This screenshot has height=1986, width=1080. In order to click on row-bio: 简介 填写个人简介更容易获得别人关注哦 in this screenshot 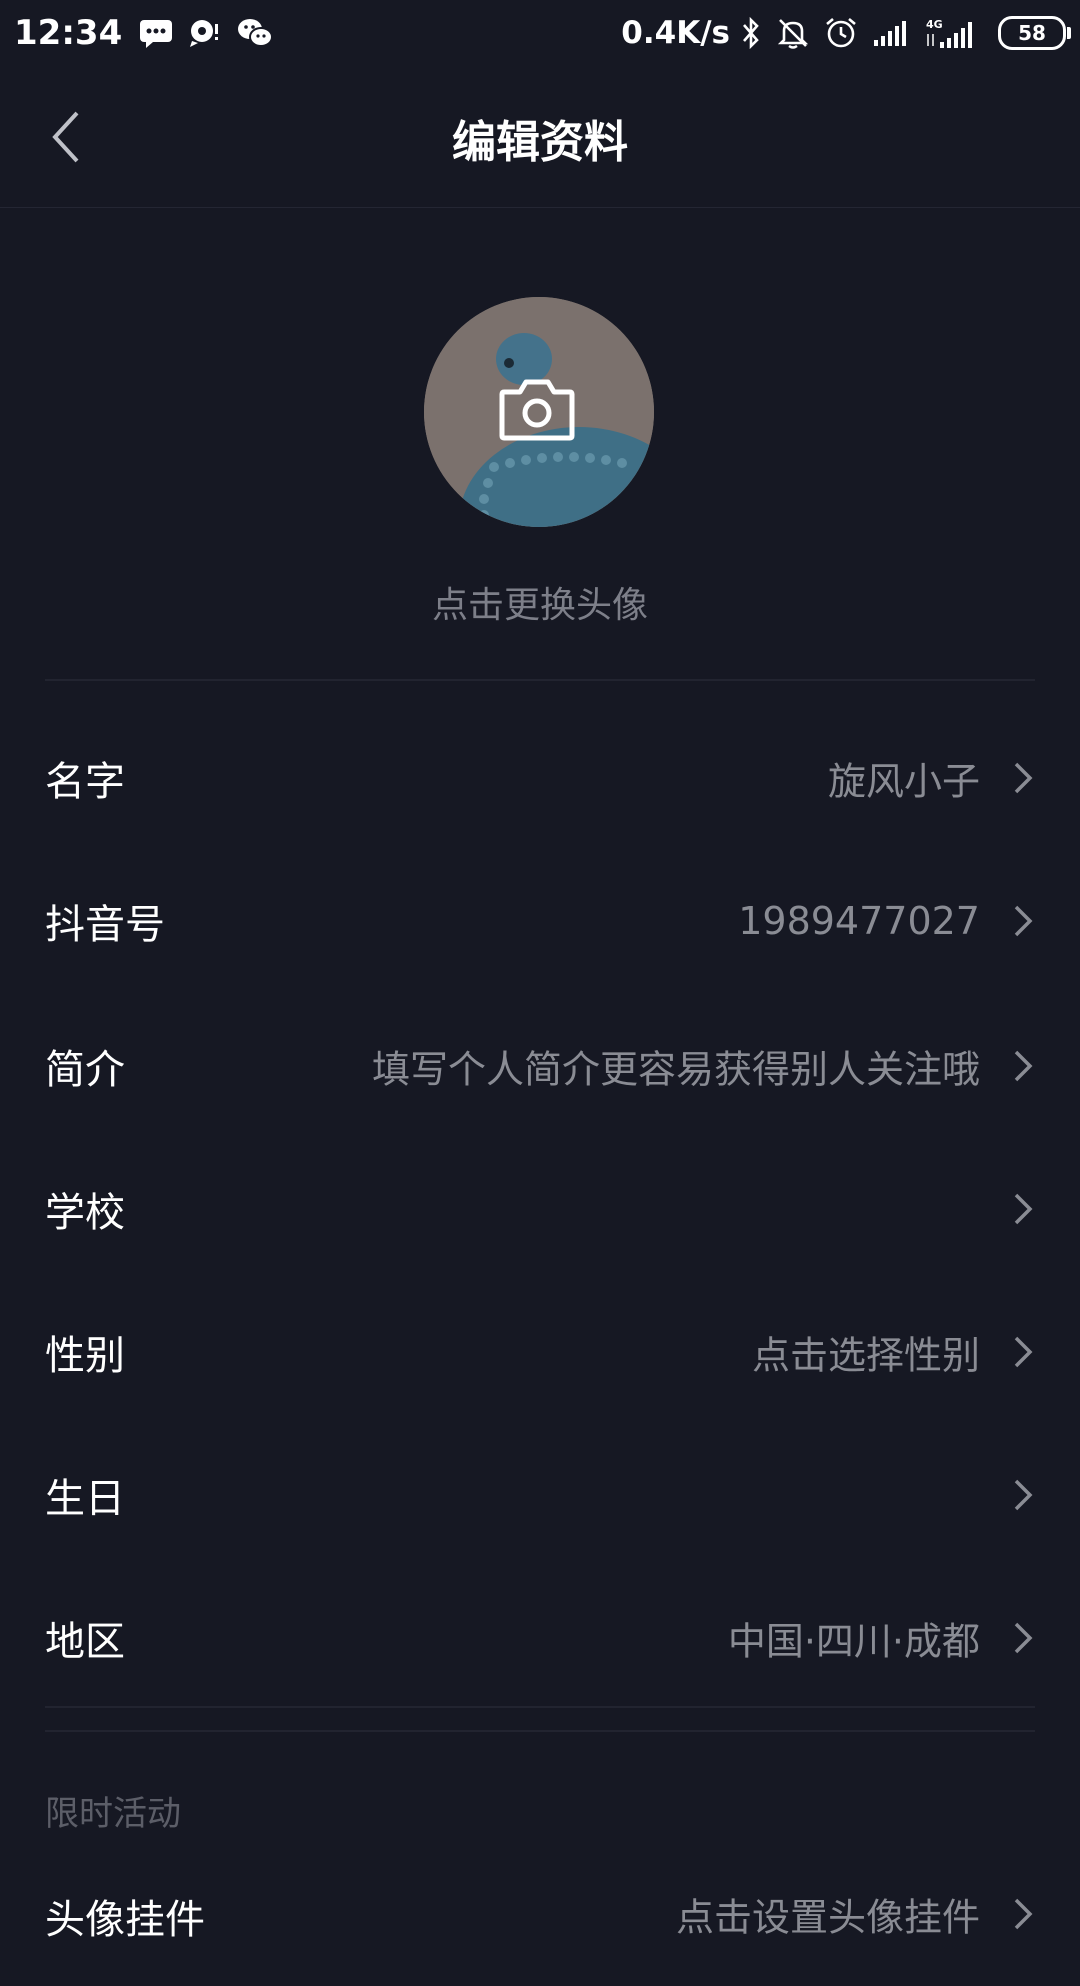, I will do `click(540, 1065)`.